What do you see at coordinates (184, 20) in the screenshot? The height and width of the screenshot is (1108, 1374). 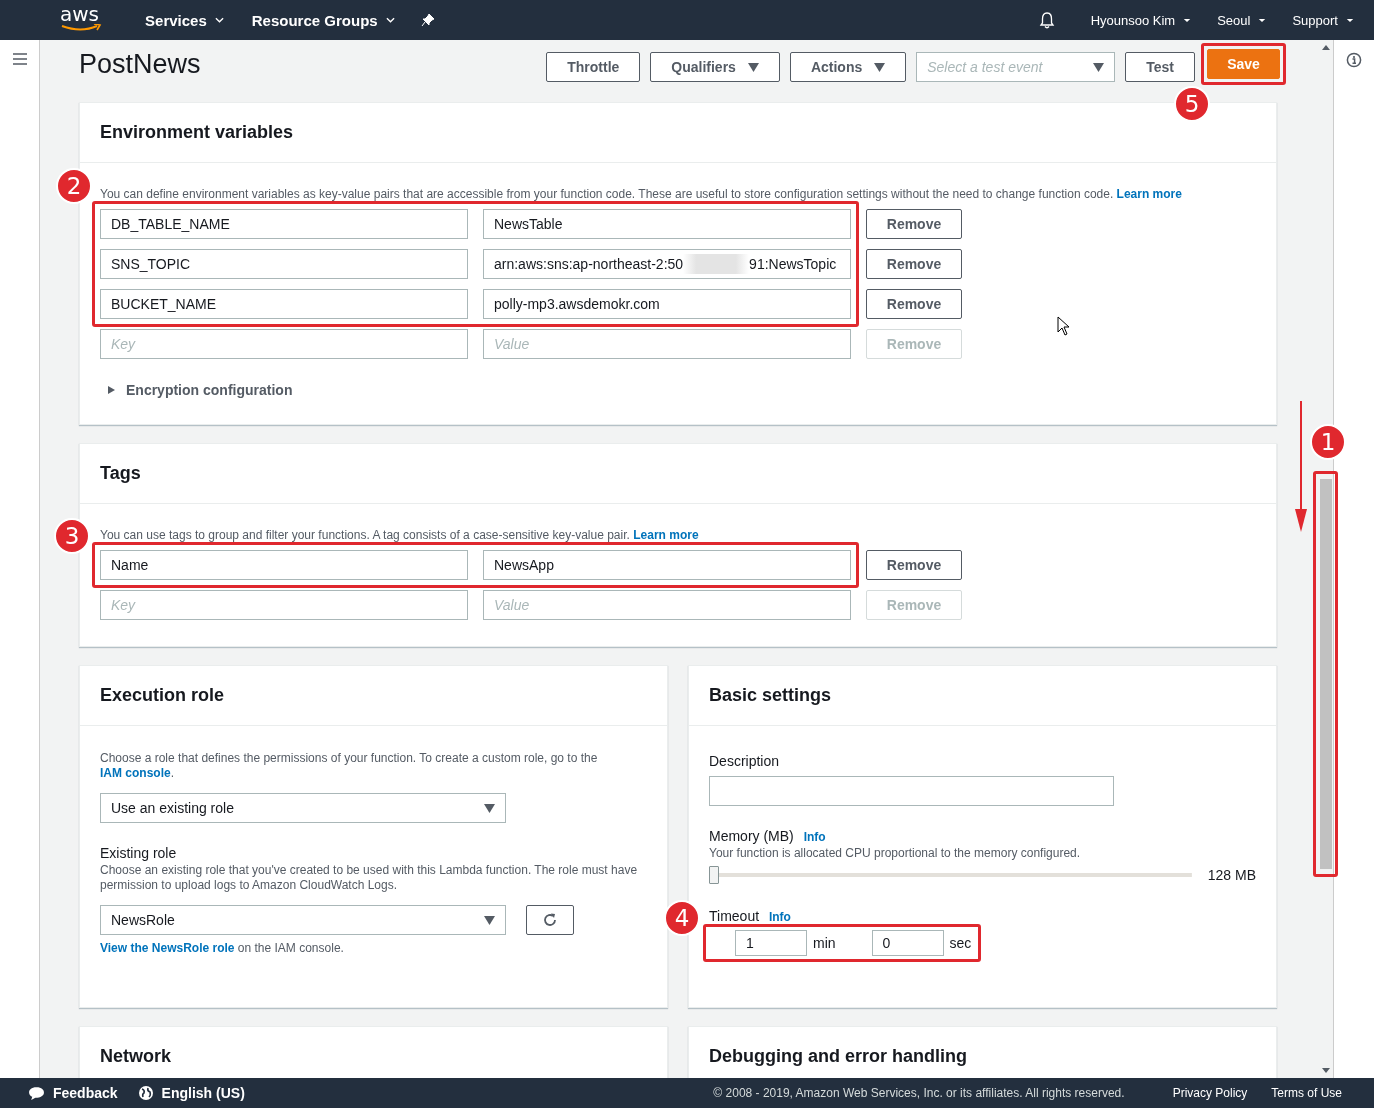 I see `nav-menu: Services` at bounding box center [184, 20].